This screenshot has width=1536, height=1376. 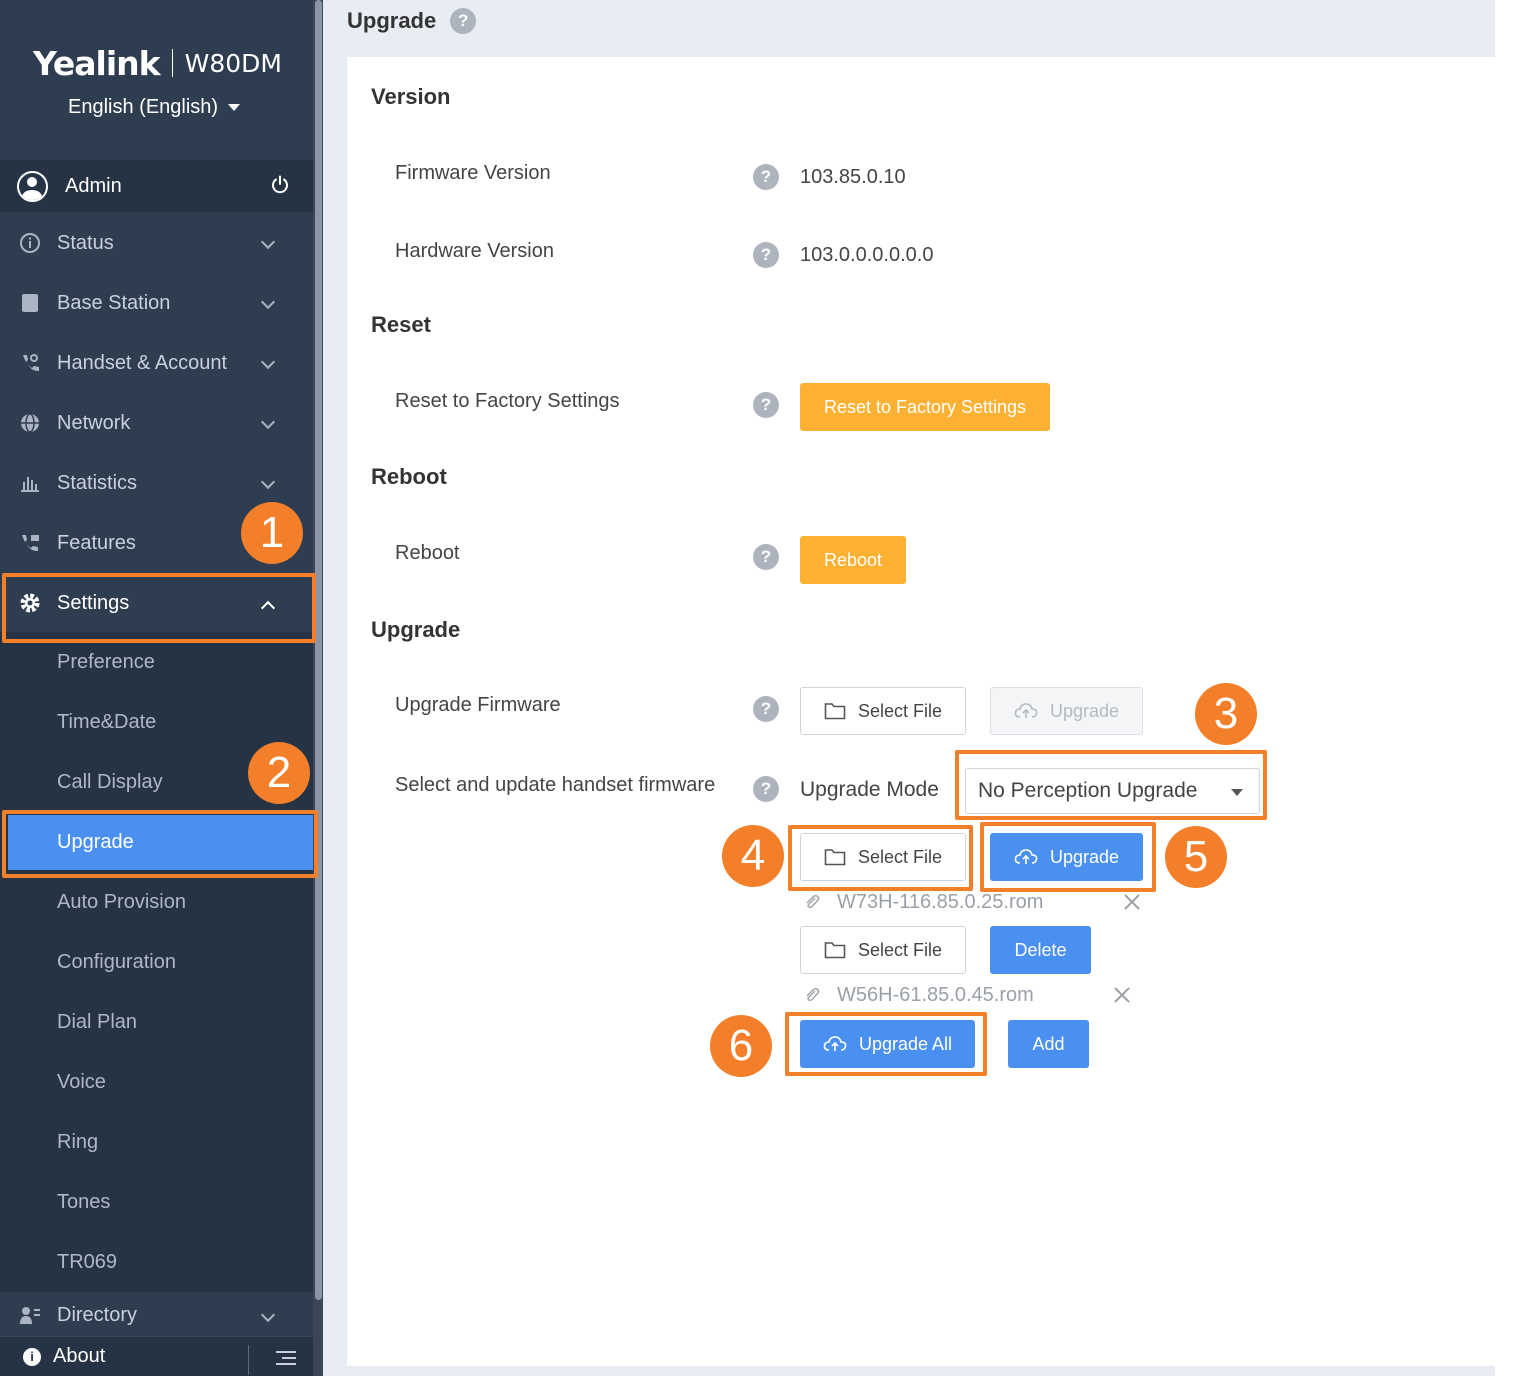 I want to click on callout-badge-3: 3, so click(x=1226, y=714).